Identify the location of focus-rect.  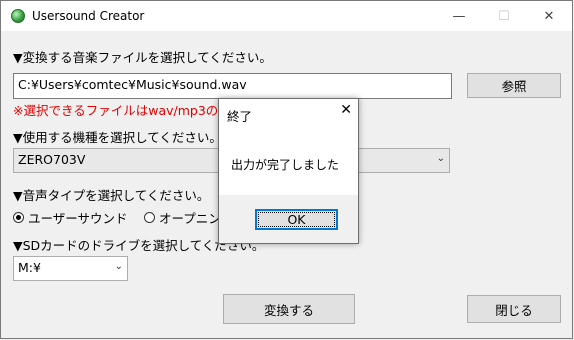
(296, 219).